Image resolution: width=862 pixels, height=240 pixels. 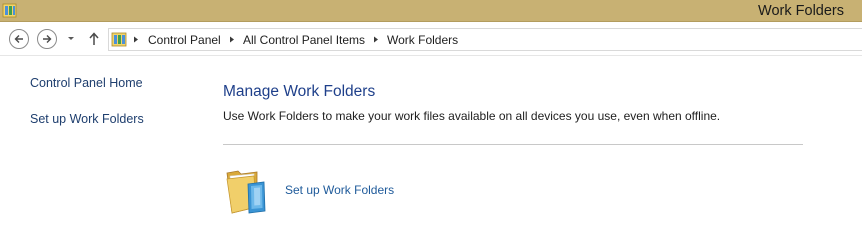 What do you see at coordinates (339, 190) in the screenshot?
I see `set-up-work-folders-link: Set up Work Folders` at bounding box center [339, 190].